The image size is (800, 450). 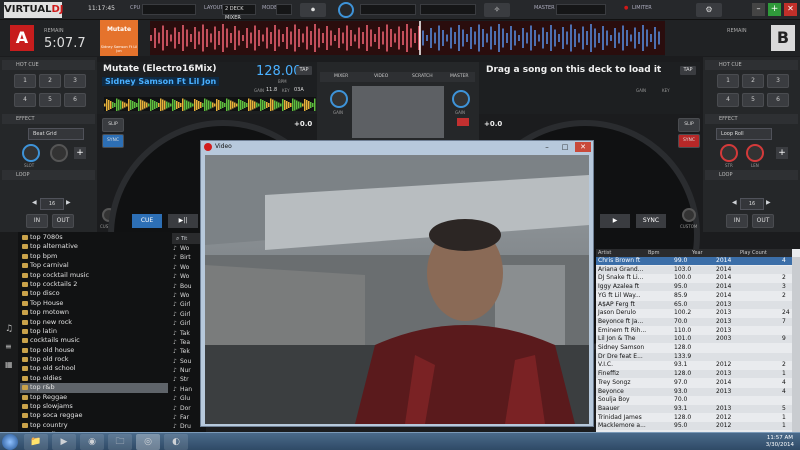 What do you see at coordinates (778, 81) in the screenshot?
I see `deck-b-hotcue-pad-3: 3` at bounding box center [778, 81].